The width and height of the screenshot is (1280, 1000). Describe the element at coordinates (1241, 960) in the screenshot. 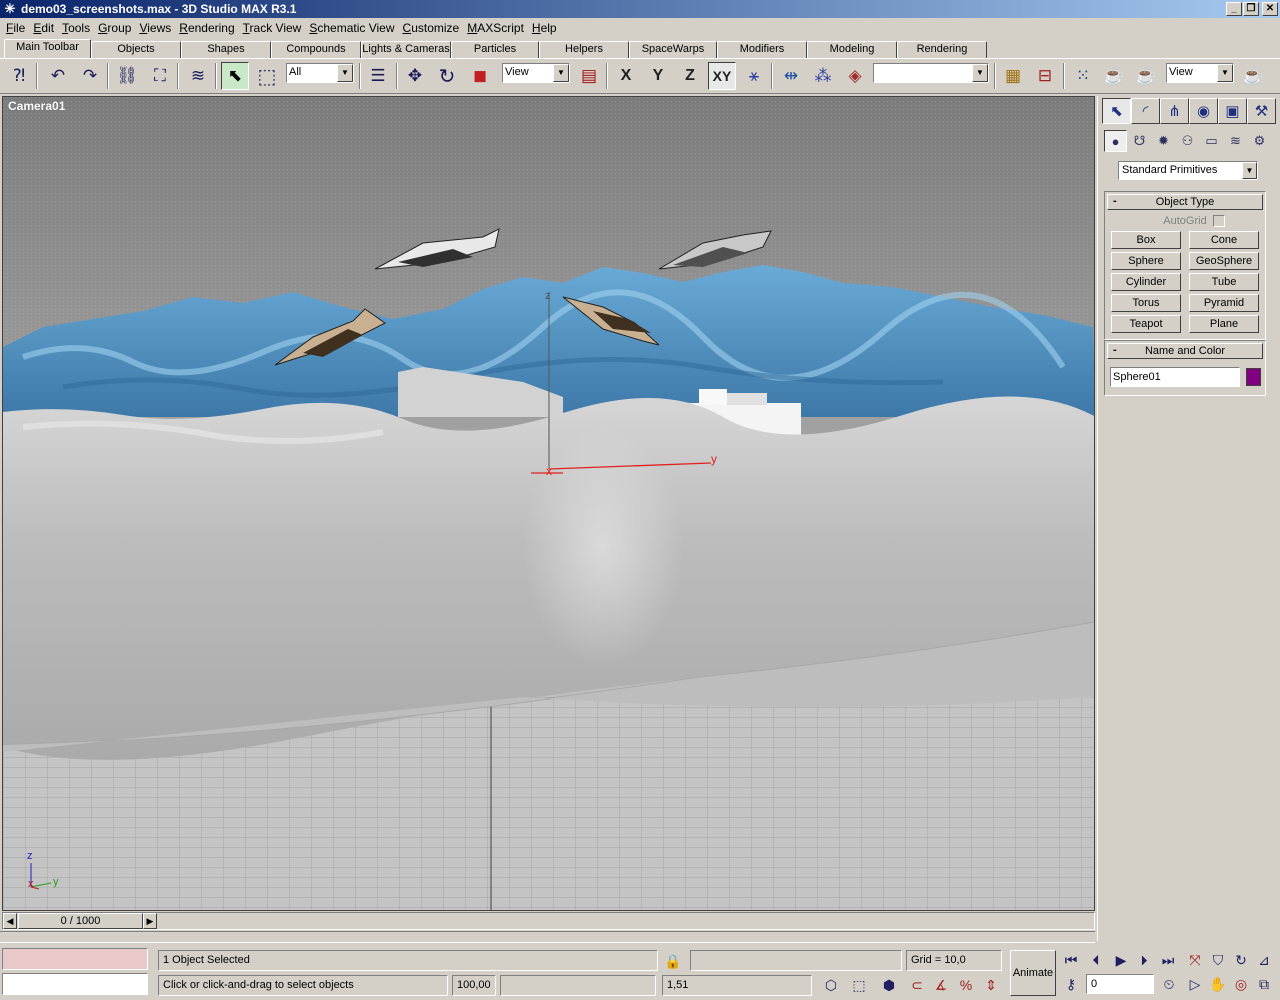

I see `dolly-icon: ↻` at that location.